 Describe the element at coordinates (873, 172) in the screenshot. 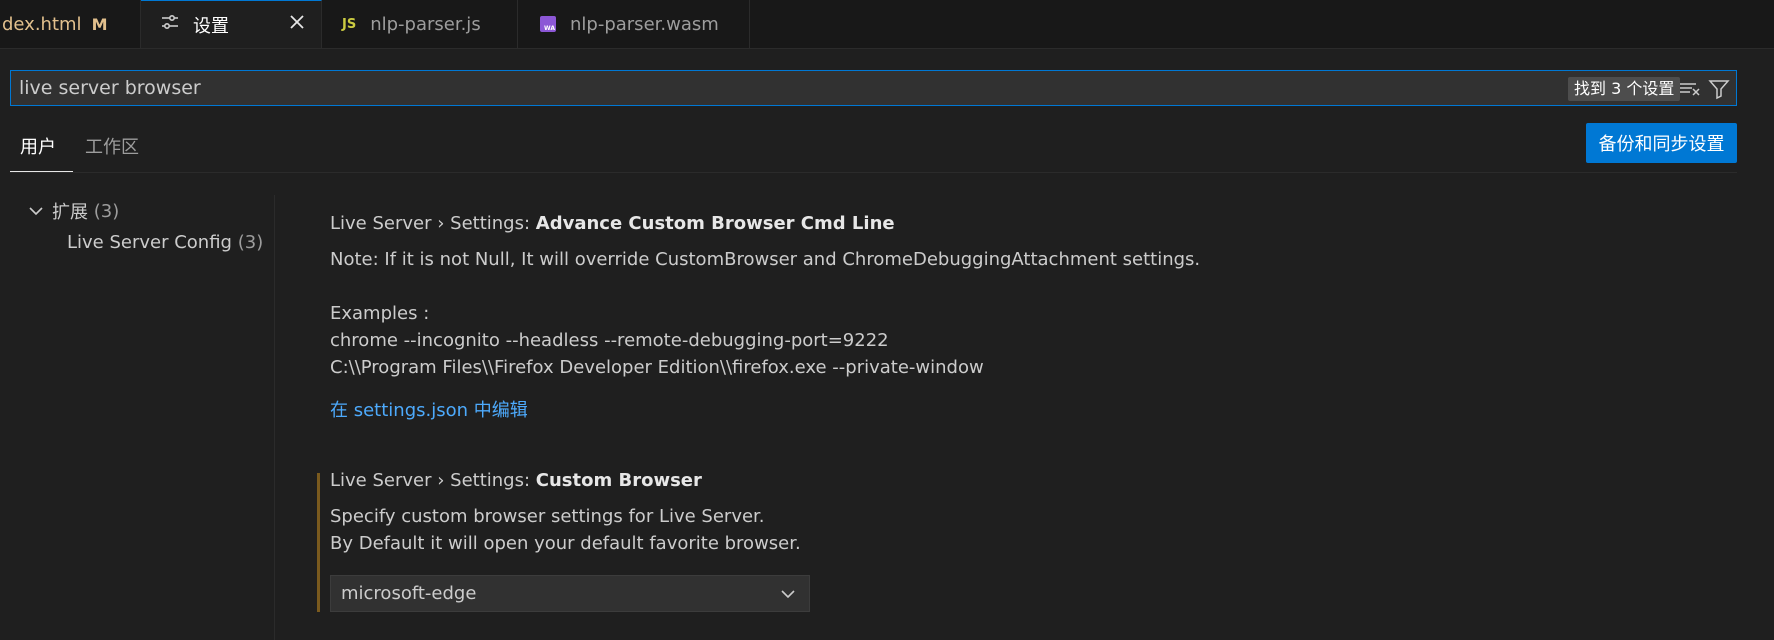

I see `header-divider` at that location.